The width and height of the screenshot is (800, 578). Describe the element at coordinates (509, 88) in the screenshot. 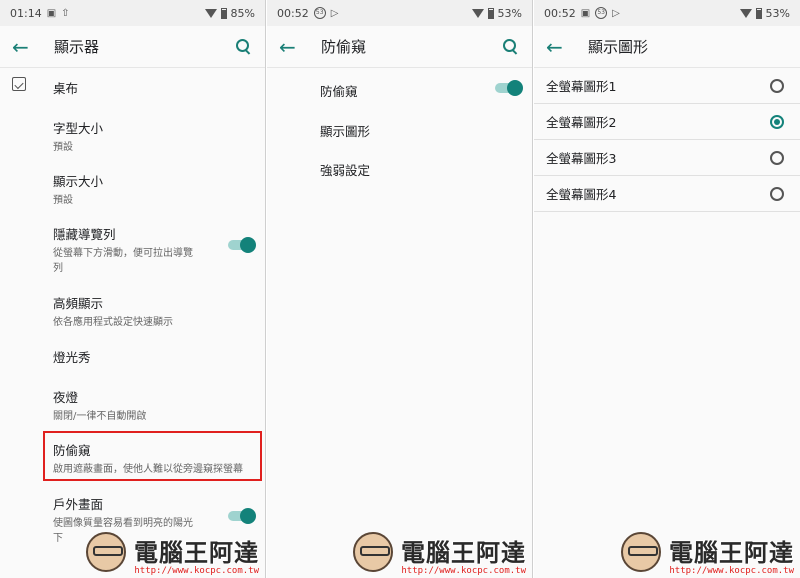

I see `privacy-screen-toggle` at that location.